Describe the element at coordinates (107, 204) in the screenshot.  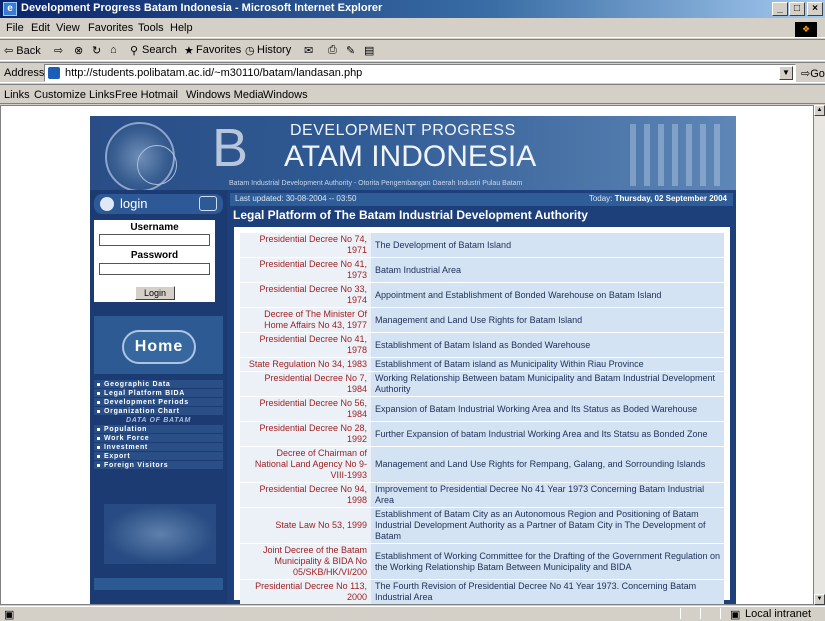
I see `login-icon` at that location.